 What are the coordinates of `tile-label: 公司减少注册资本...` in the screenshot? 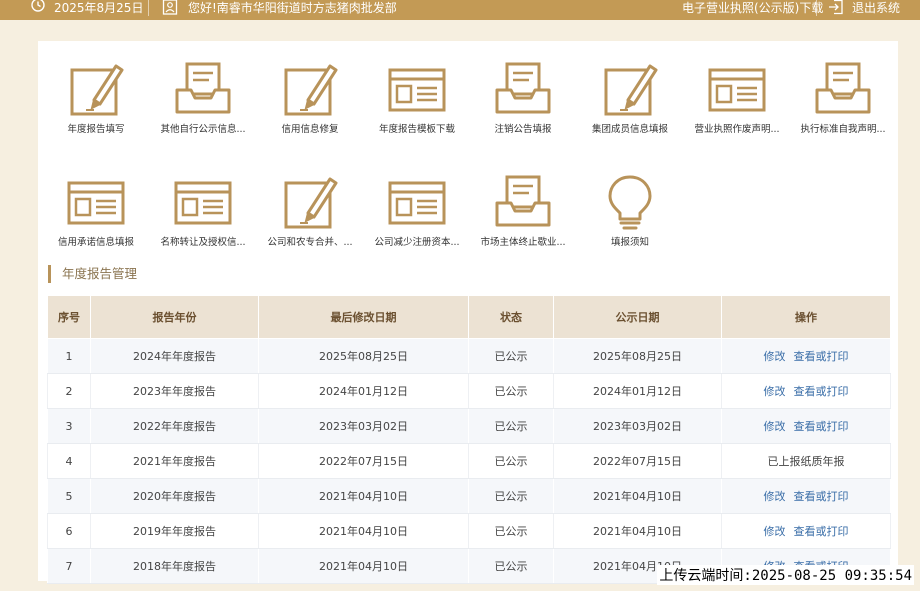 It's located at (417, 242).